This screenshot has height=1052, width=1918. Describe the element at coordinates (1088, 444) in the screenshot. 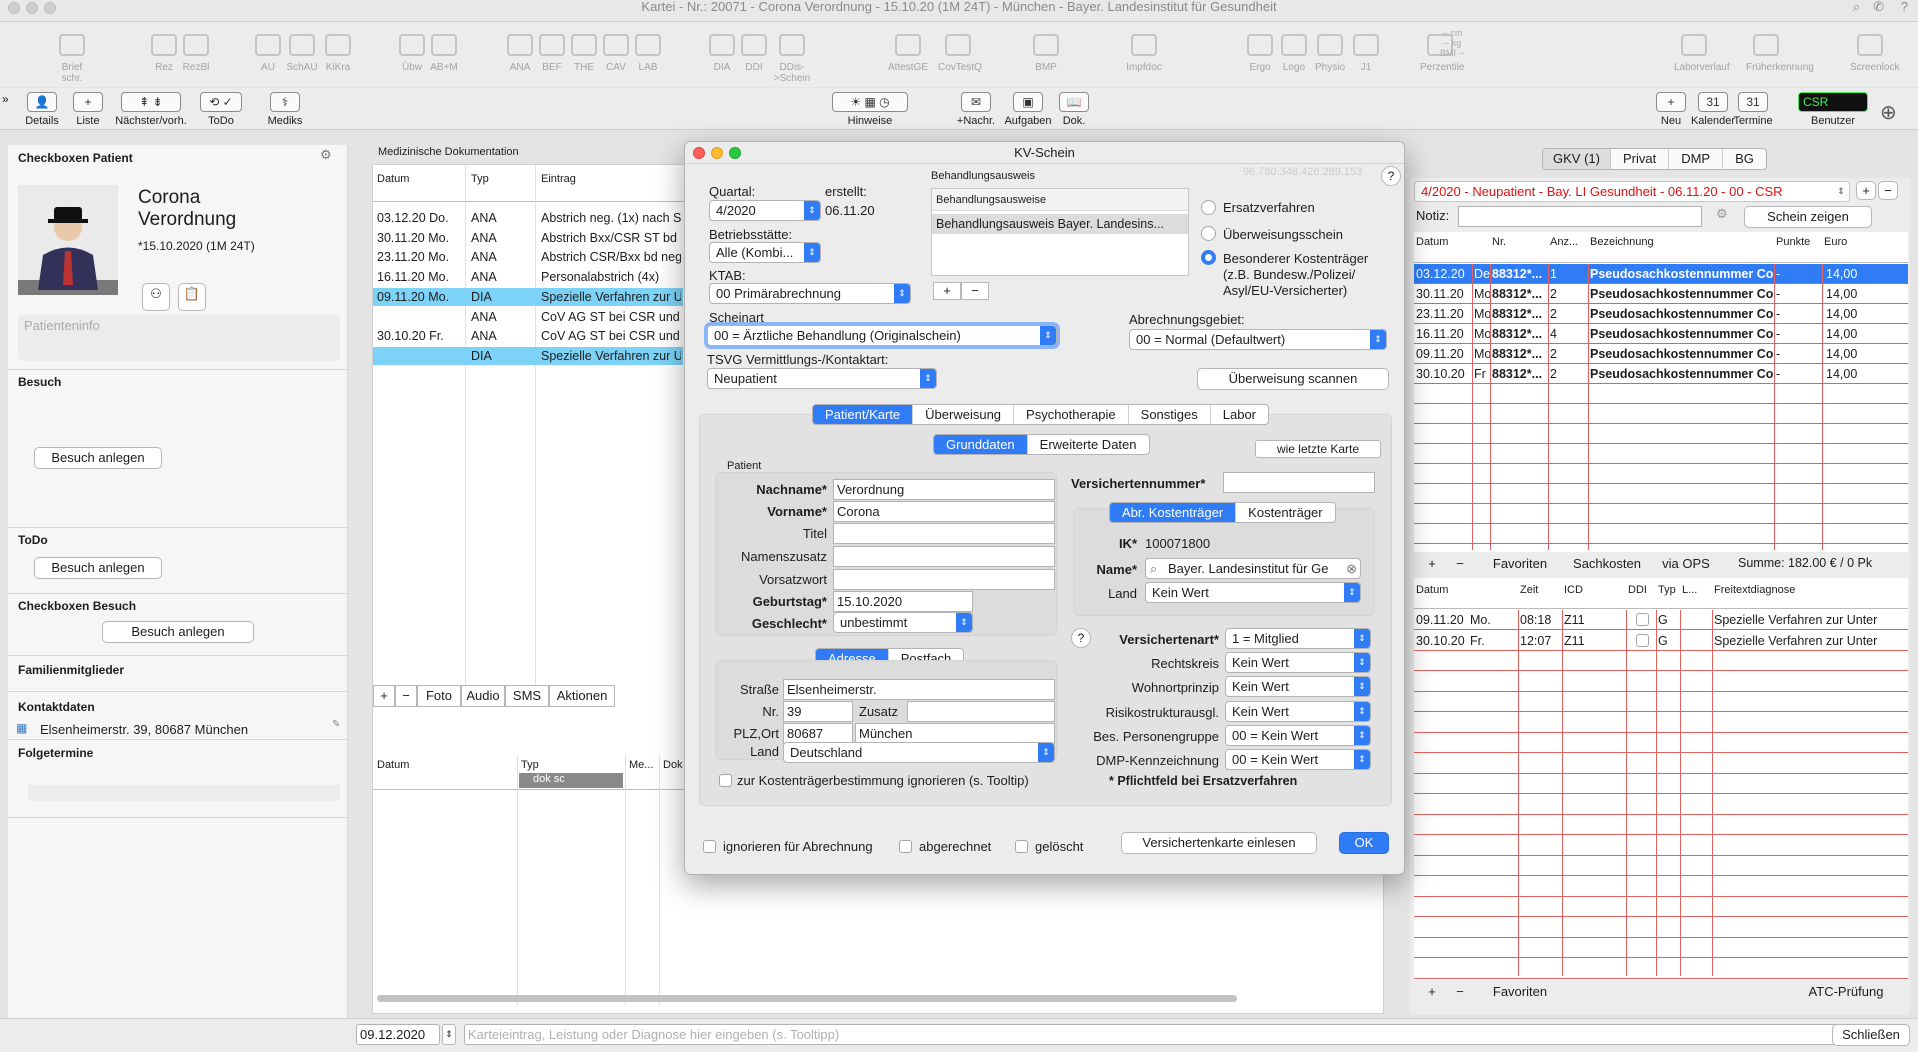

I see `tab-erweiterte-daten: Erweiterte Daten` at that location.